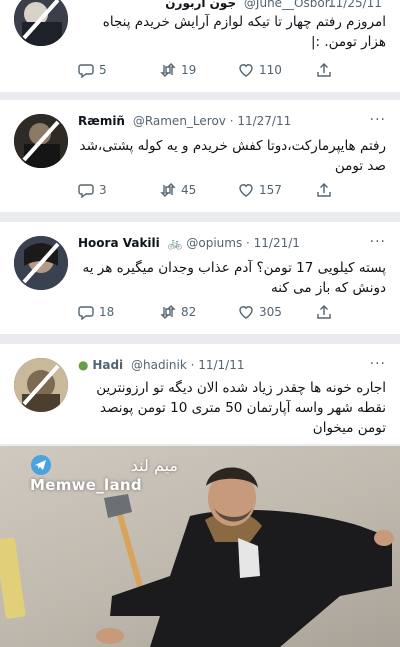 The image size is (400, 647). What do you see at coordinates (219, 71) in the screenshot?
I see `tweet-actions: 5 19 110` at bounding box center [219, 71].